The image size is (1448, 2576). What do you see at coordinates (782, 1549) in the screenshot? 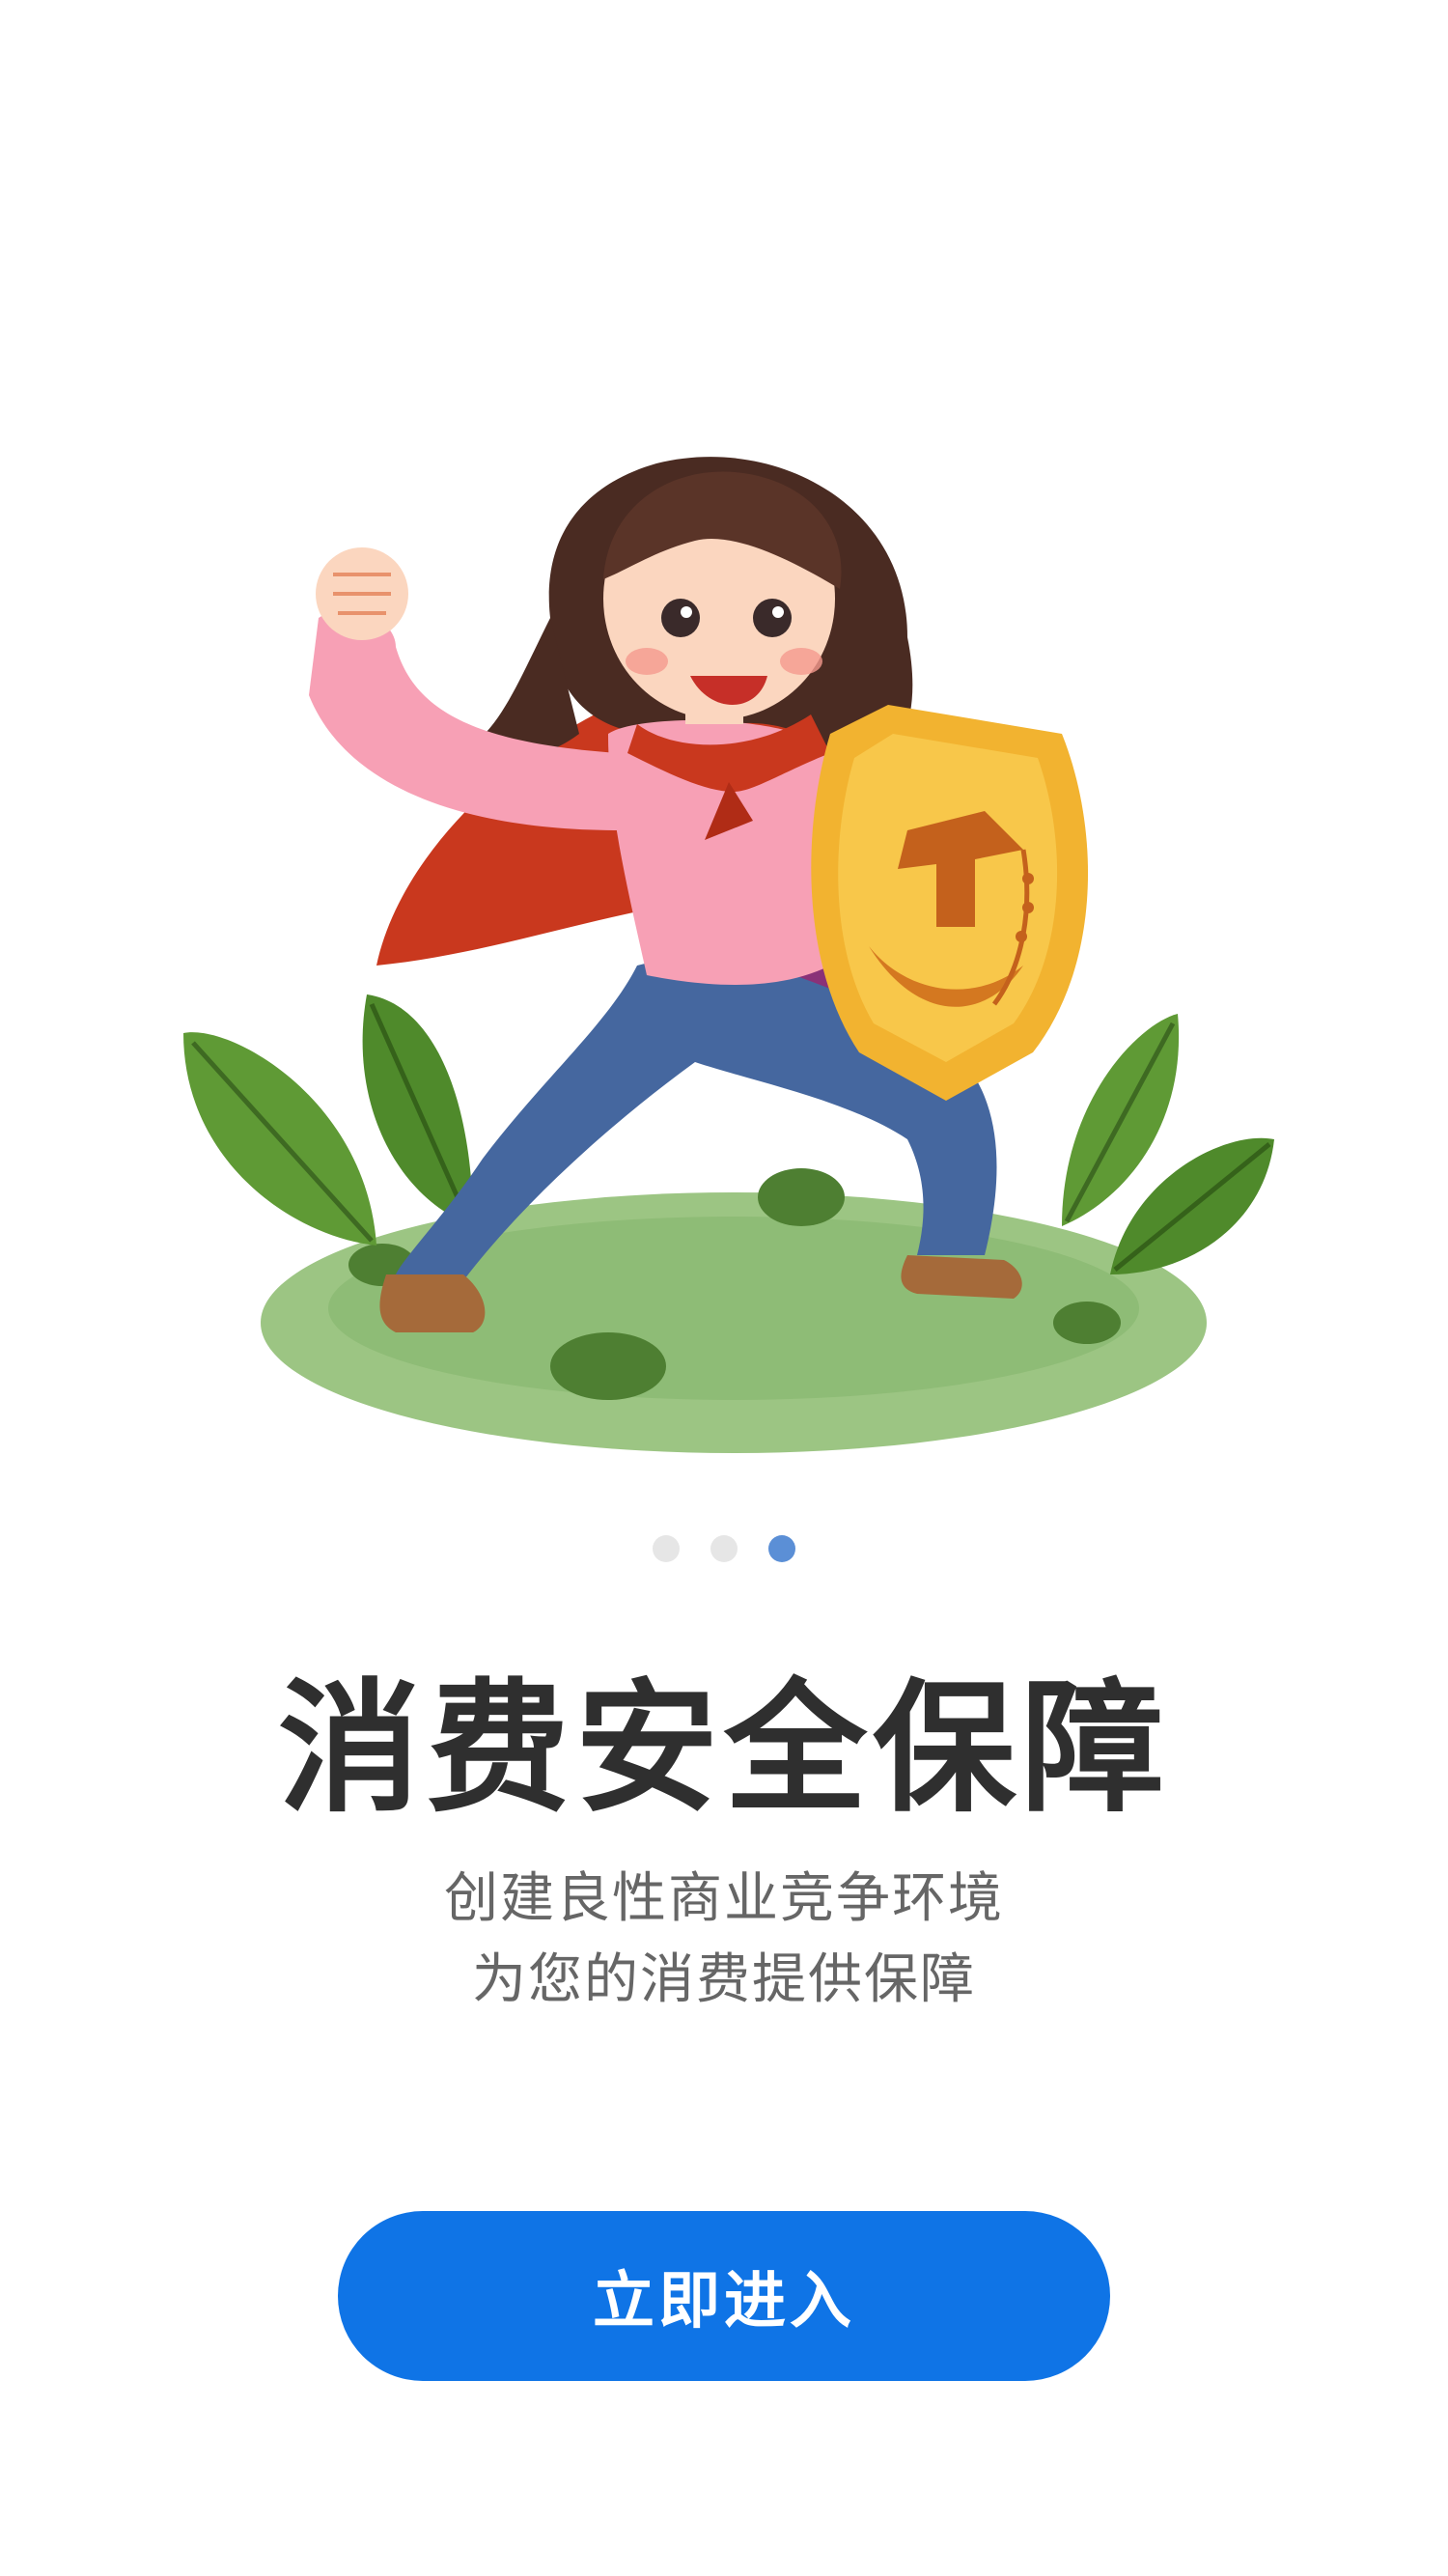
I see `page-dot-3-active` at bounding box center [782, 1549].